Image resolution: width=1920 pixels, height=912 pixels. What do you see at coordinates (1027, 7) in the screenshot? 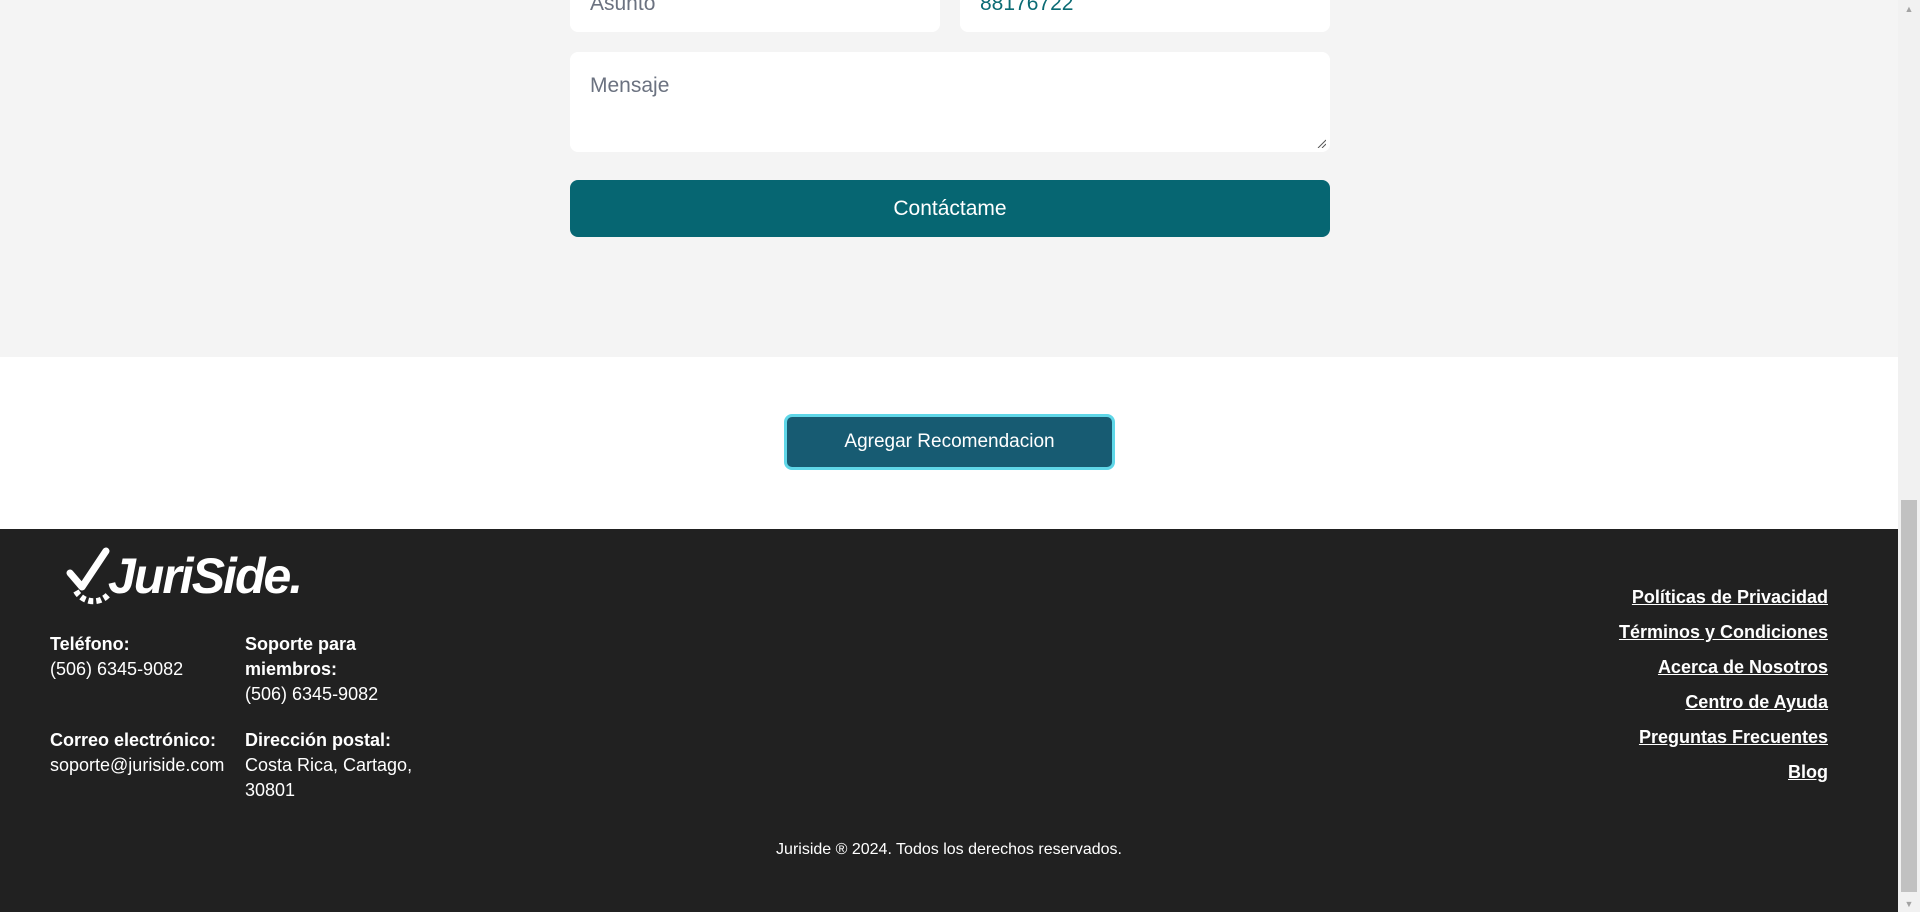
I see `phone-value: 88176722` at bounding box center [1027, 7].